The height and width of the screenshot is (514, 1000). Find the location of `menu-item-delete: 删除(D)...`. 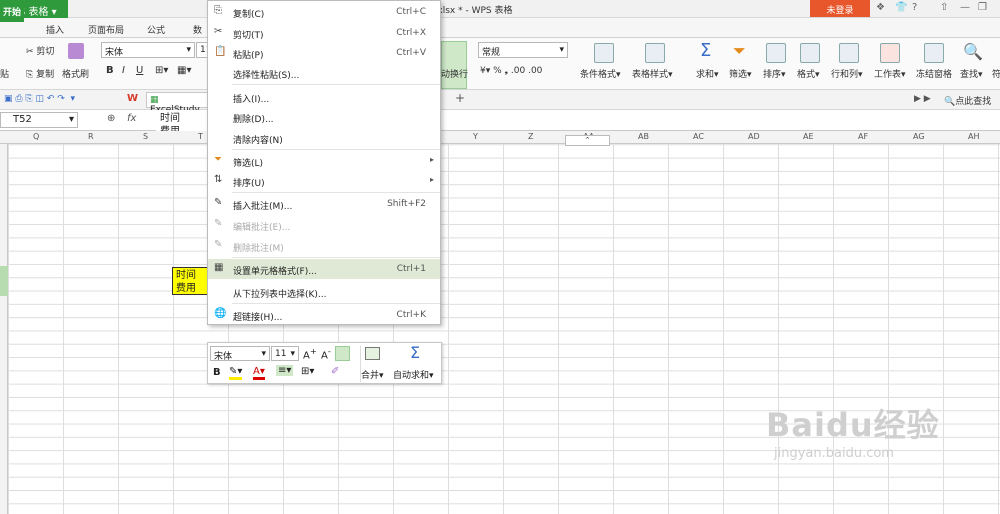

menu-item-delete: 删除(D)... is located at coordinates (324, 117).